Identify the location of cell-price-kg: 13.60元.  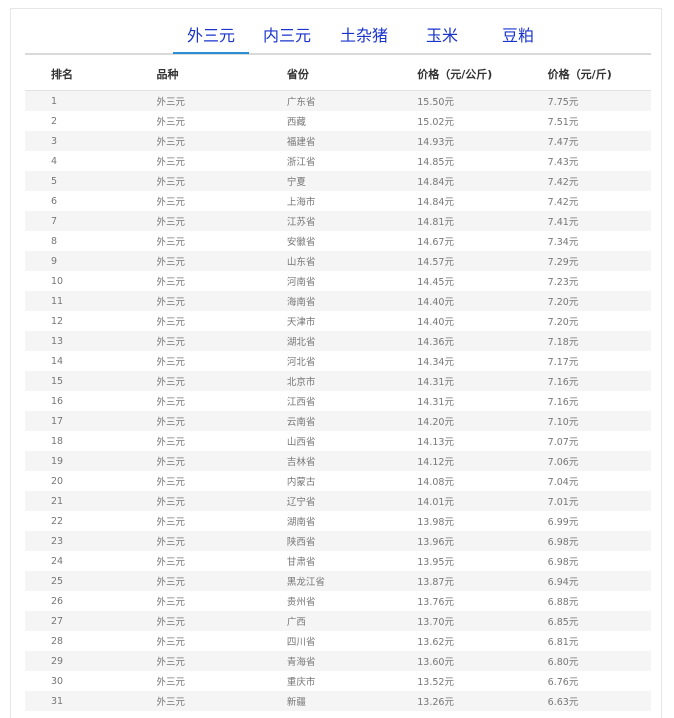
(482, 661).